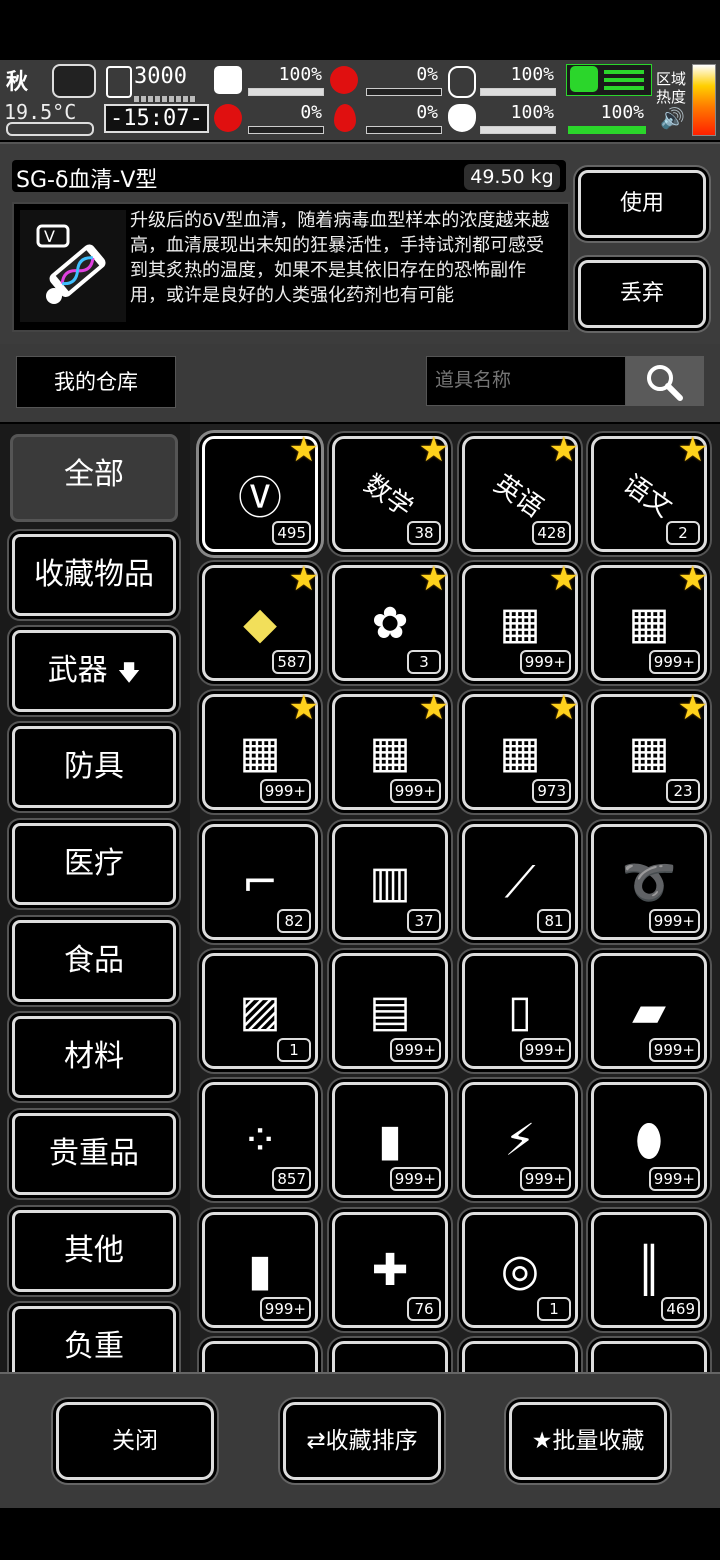 The image size is (720, 1560). What do you see at coordinates (40, 112) in the screenshot?
I see `temperature-value: 19.5°C` at bounding box center [40, 112].